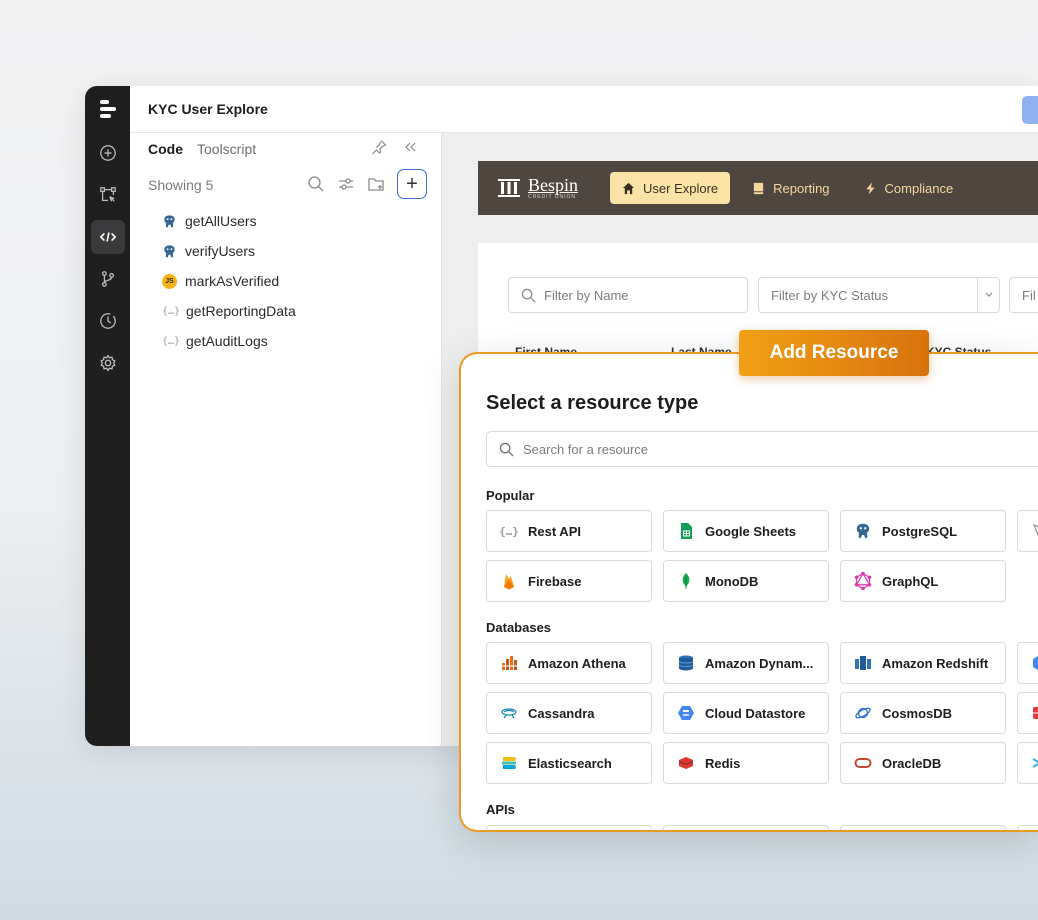  Describe the element at coordinates (107, 237) in the screenshot. I see `code-icon` at that location.